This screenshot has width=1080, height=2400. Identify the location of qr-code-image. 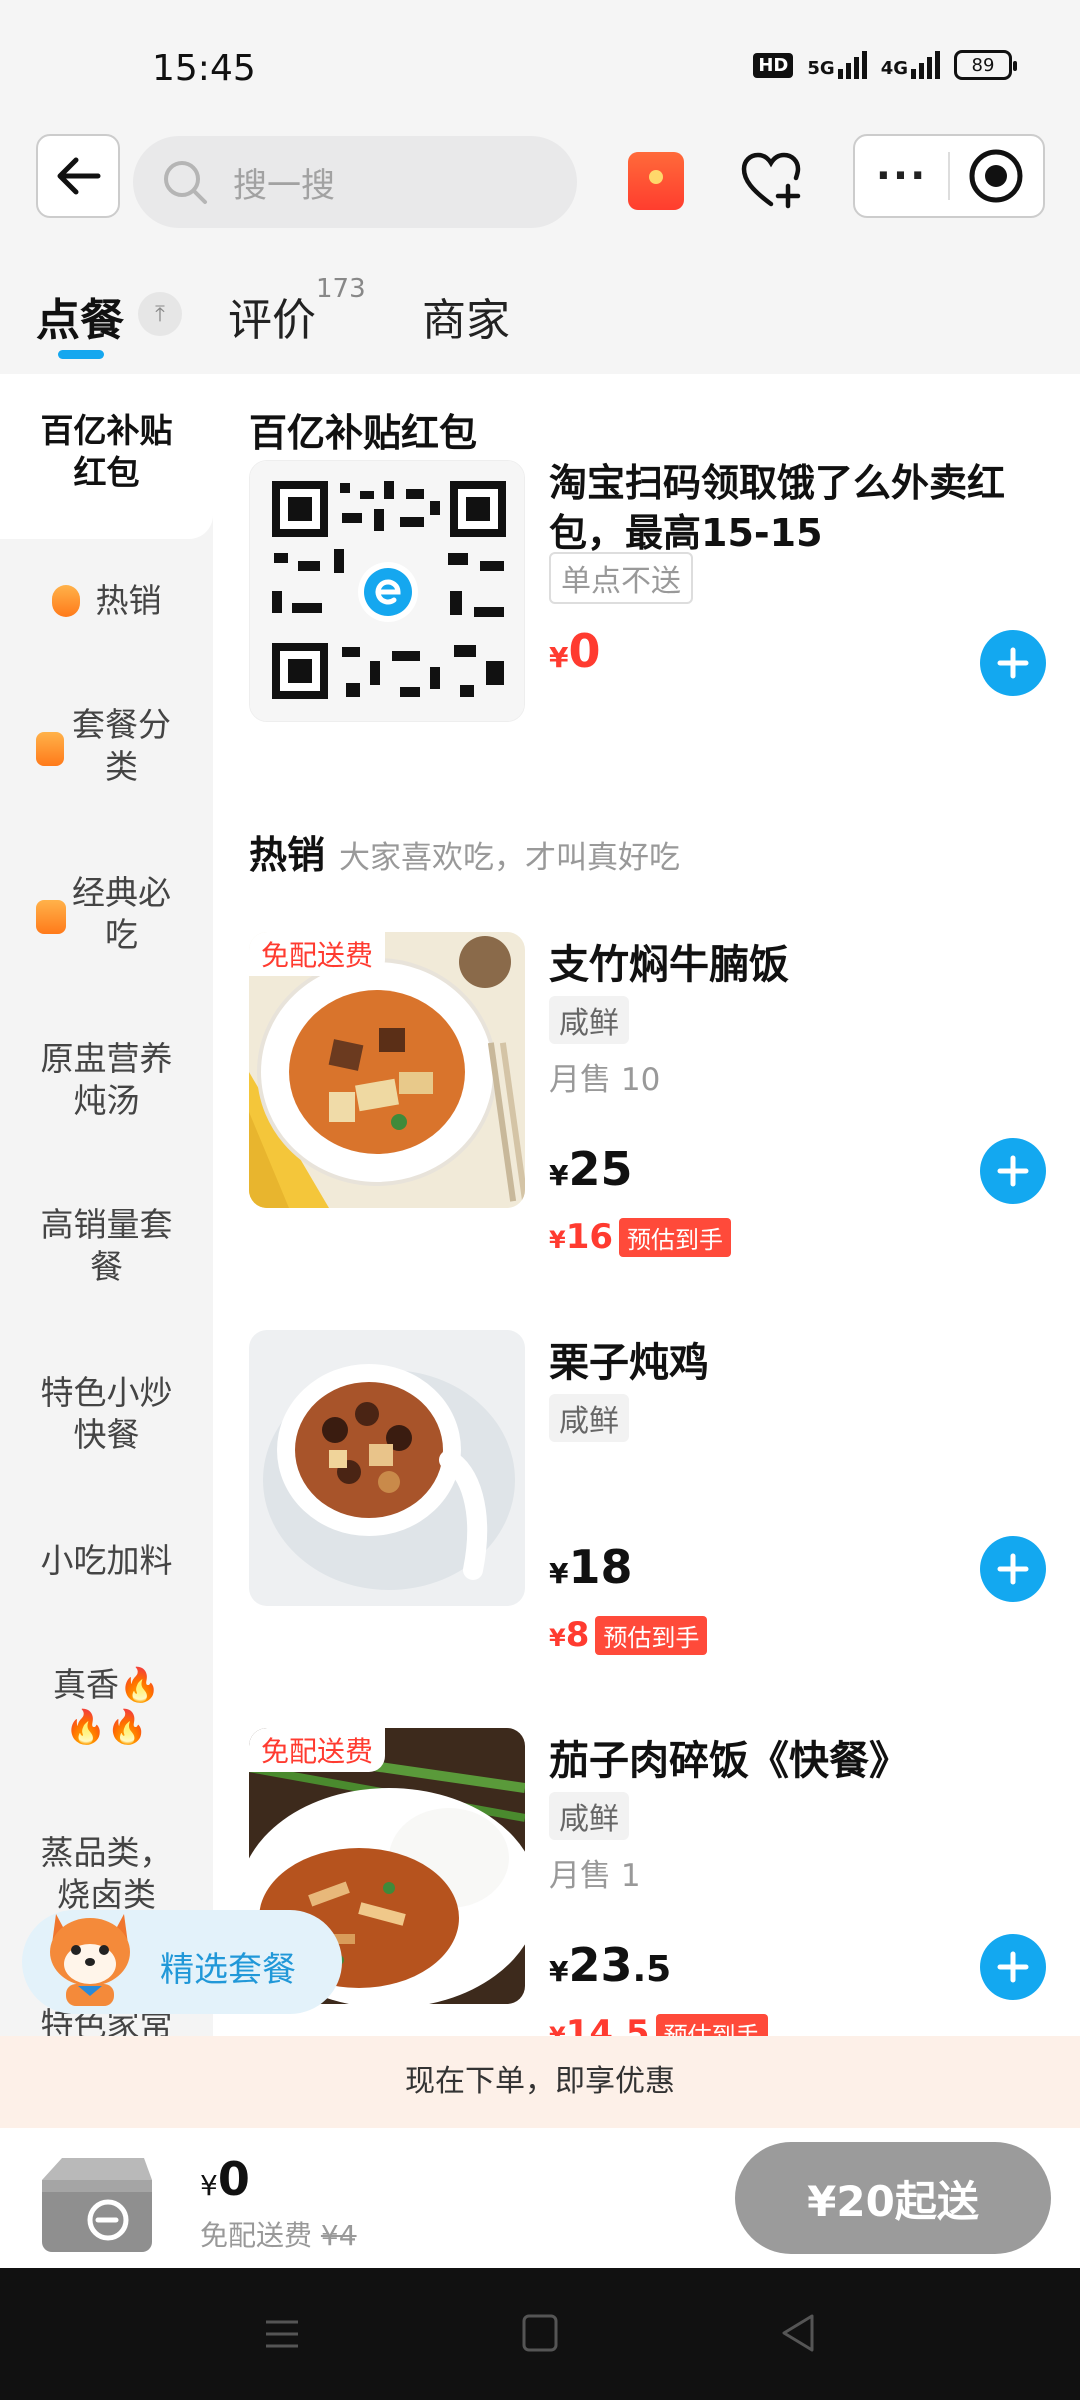
(387, 591).